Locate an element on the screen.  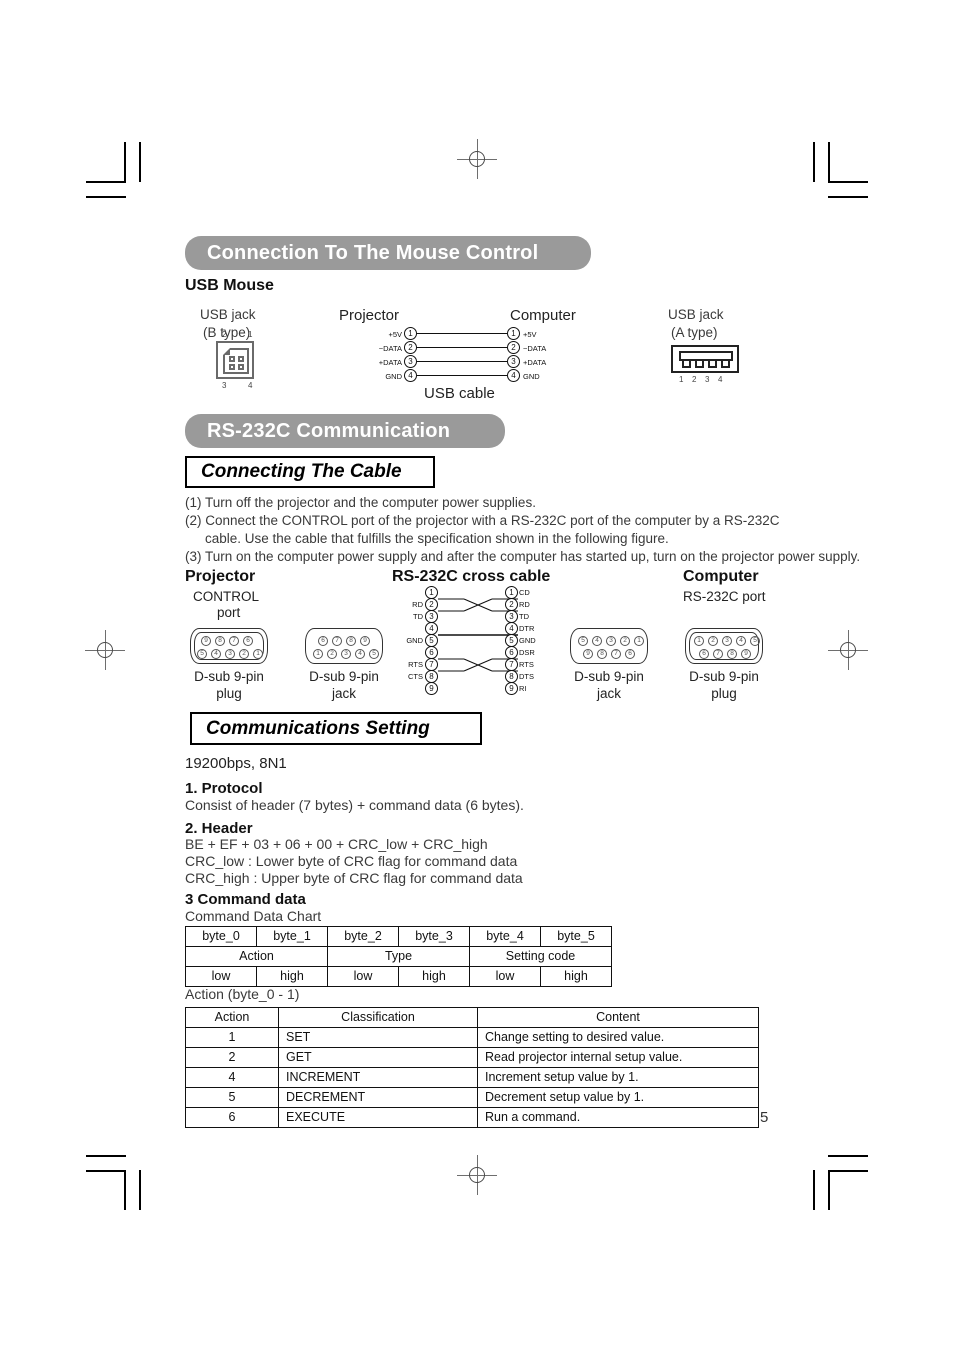
dsub1-bottom-pin: 1 is located at coordinates (258, 654).